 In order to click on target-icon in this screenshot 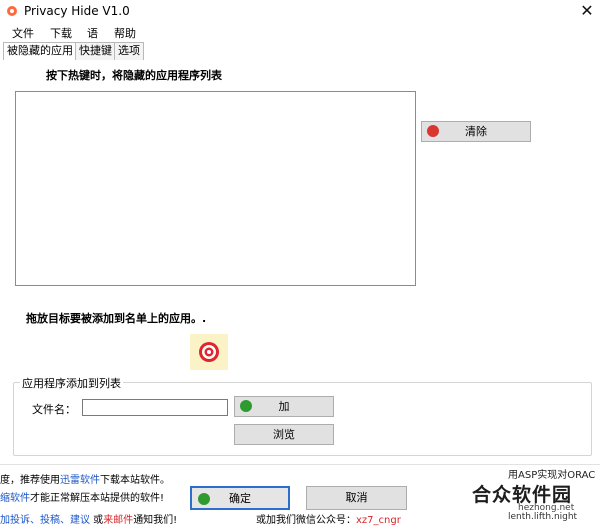, I will do `click(209, 352)`.